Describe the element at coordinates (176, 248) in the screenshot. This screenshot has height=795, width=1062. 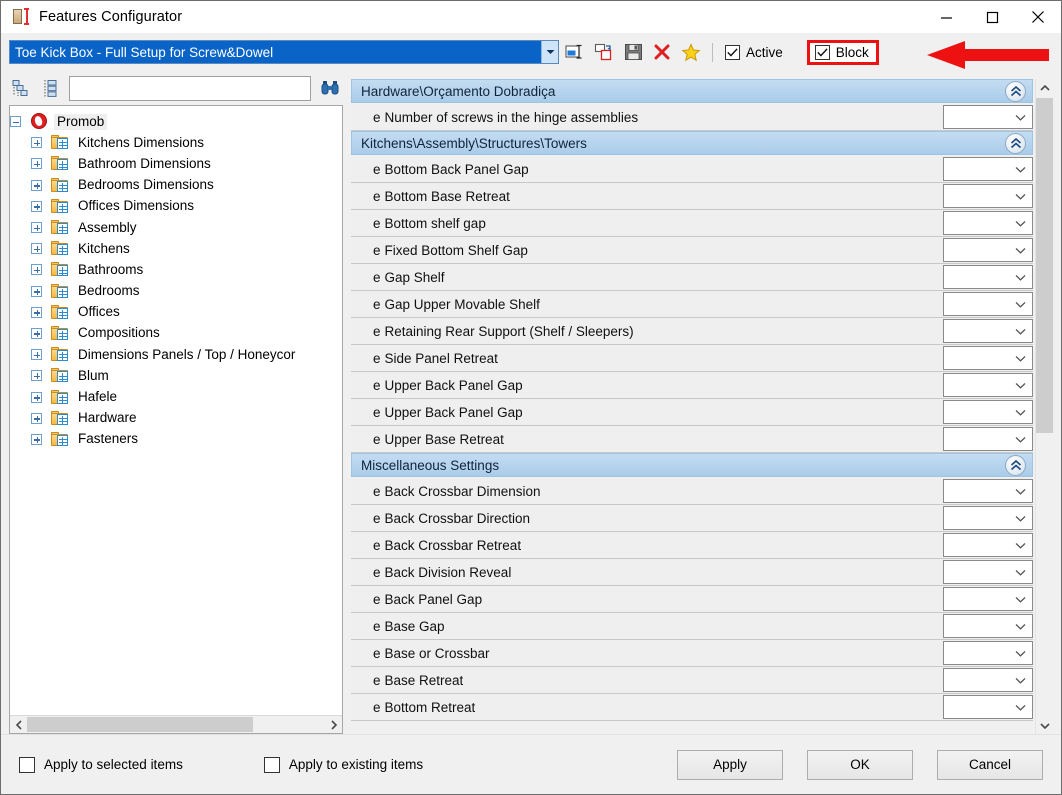
I see `tree-item: Kitchens` at that location.